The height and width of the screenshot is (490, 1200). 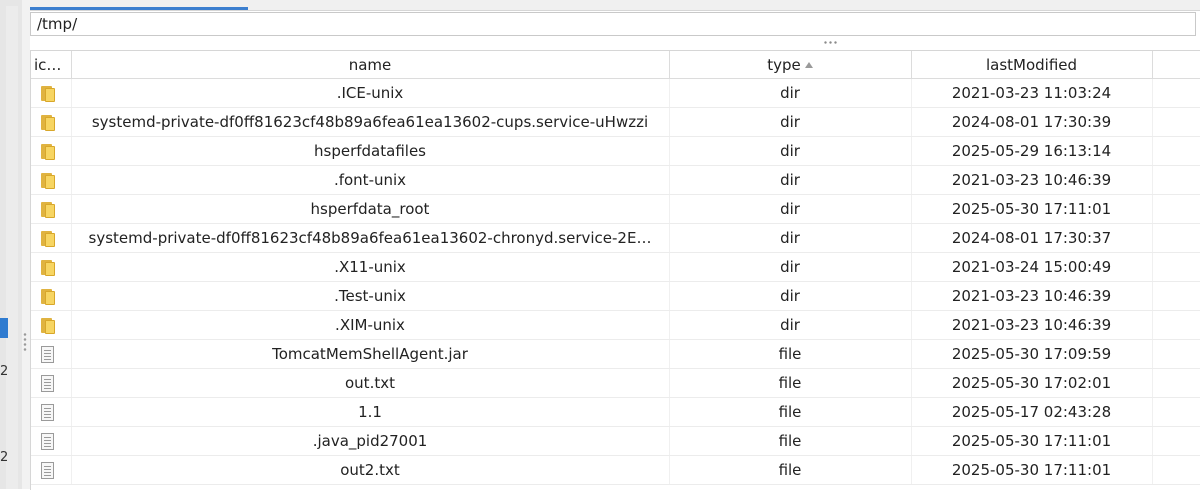 I want to click on left-panel-selection-marker, so click(x=4, y=328).